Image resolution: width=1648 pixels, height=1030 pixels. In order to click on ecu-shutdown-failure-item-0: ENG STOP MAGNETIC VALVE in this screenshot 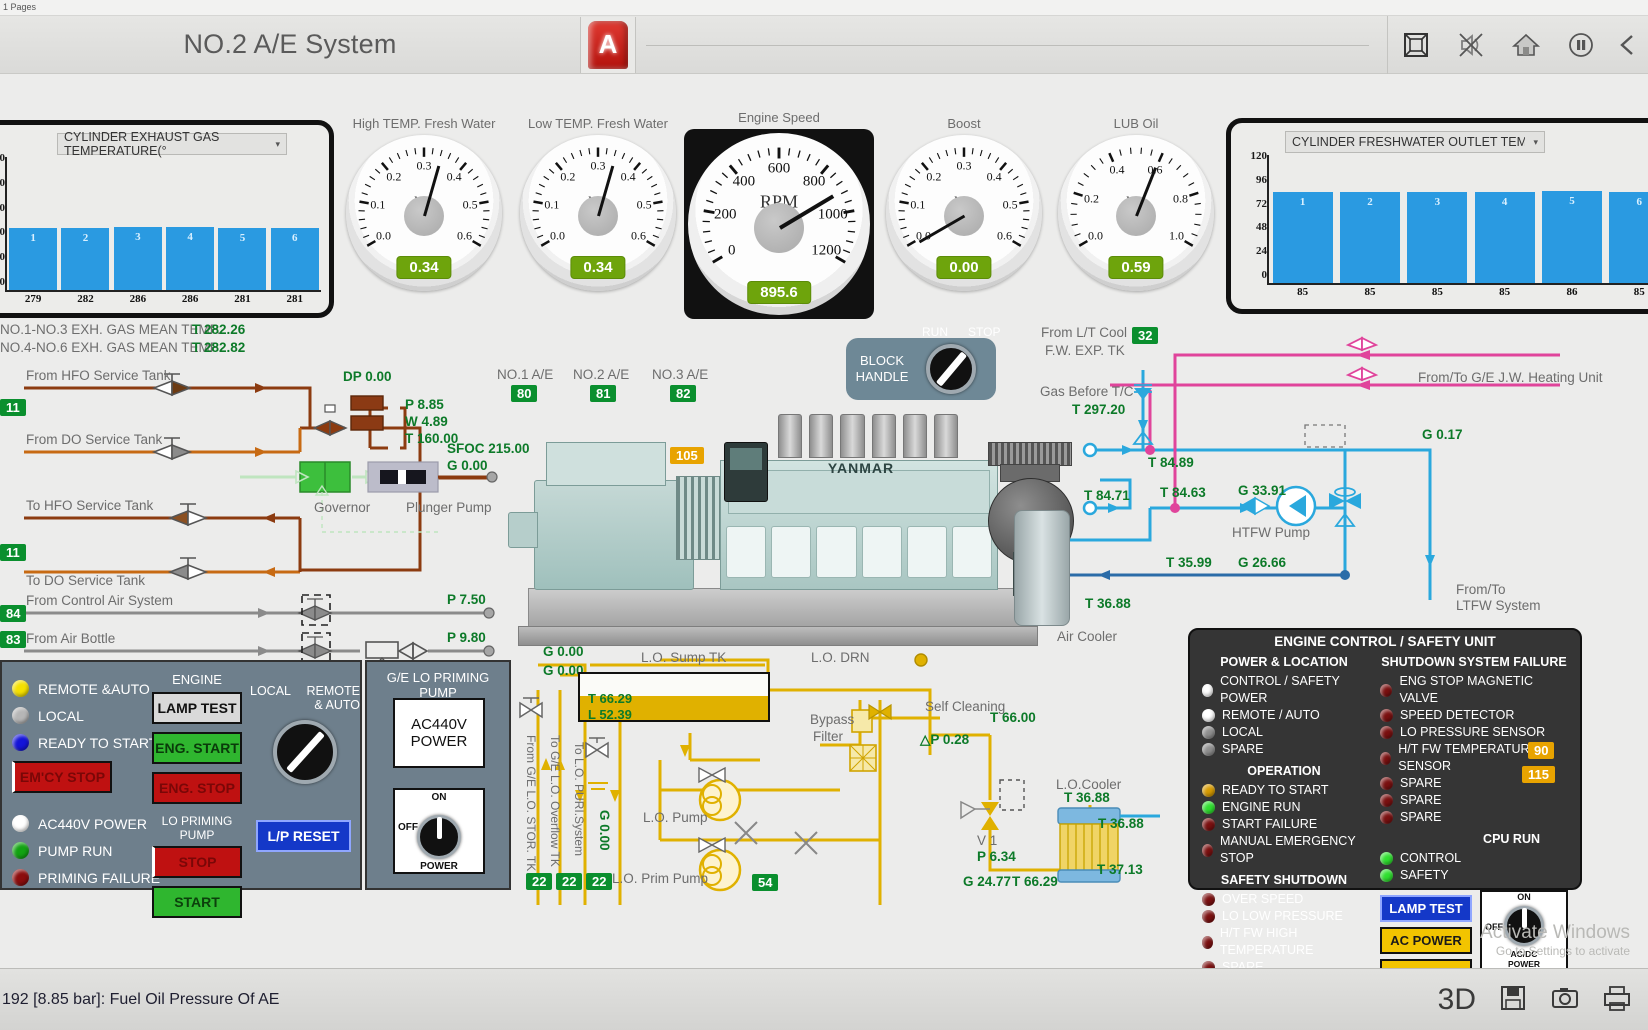, I will do `click(1474, 690)`.